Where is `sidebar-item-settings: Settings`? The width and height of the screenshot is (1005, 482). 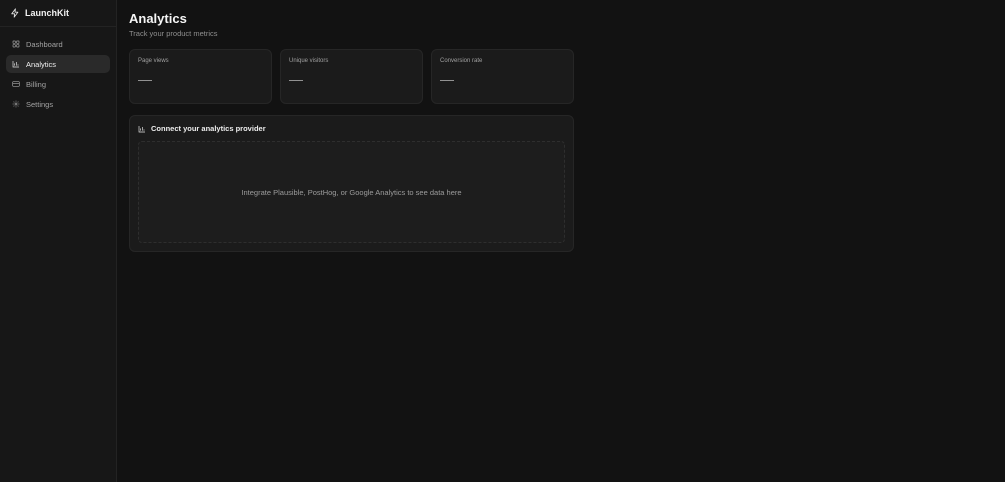 sidebar-item-settings: Settings is located at coordinates (58, 104).